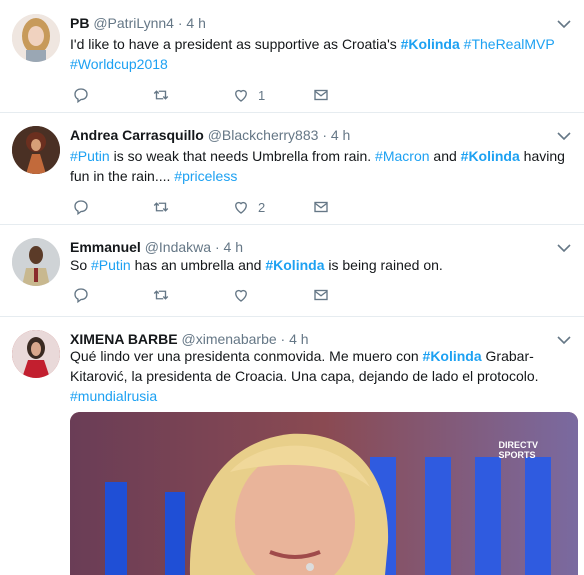  What do you see at coordinates (198, 265) in the screenshot?
I see `text-segment: has an umbrella and` at bounding box center [198, 265].